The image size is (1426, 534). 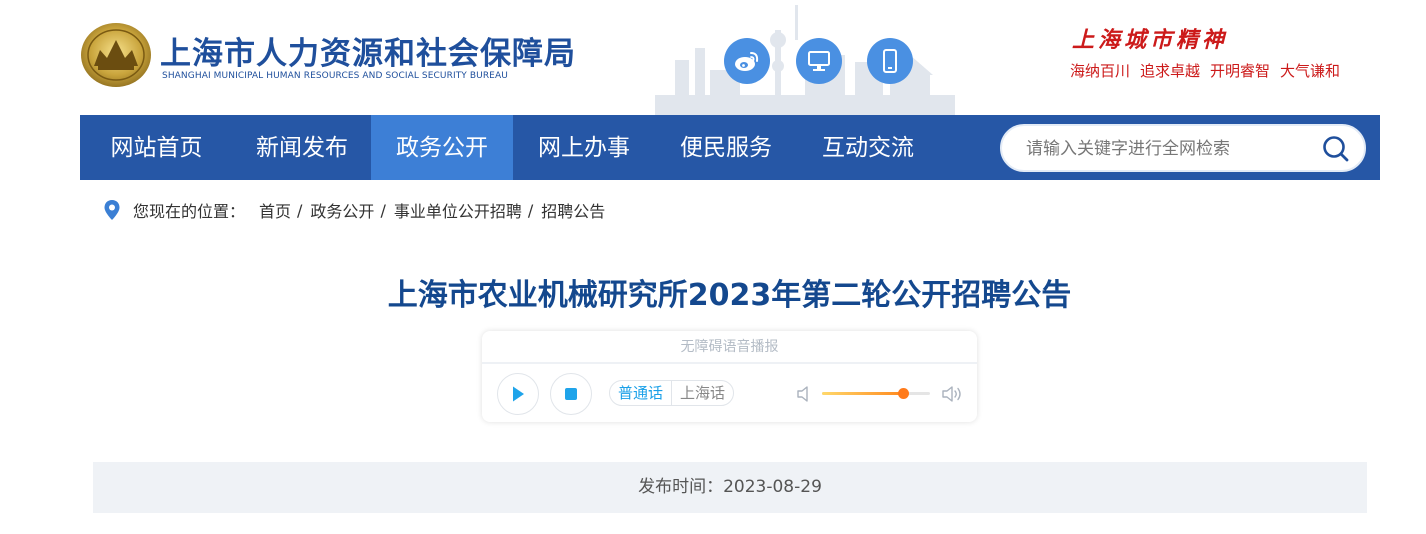 What do you see at coordinates (1240, 71) in the screenshot?
I see `city-spirit-item: 开明睿智` at bounding box center [1240, 71].